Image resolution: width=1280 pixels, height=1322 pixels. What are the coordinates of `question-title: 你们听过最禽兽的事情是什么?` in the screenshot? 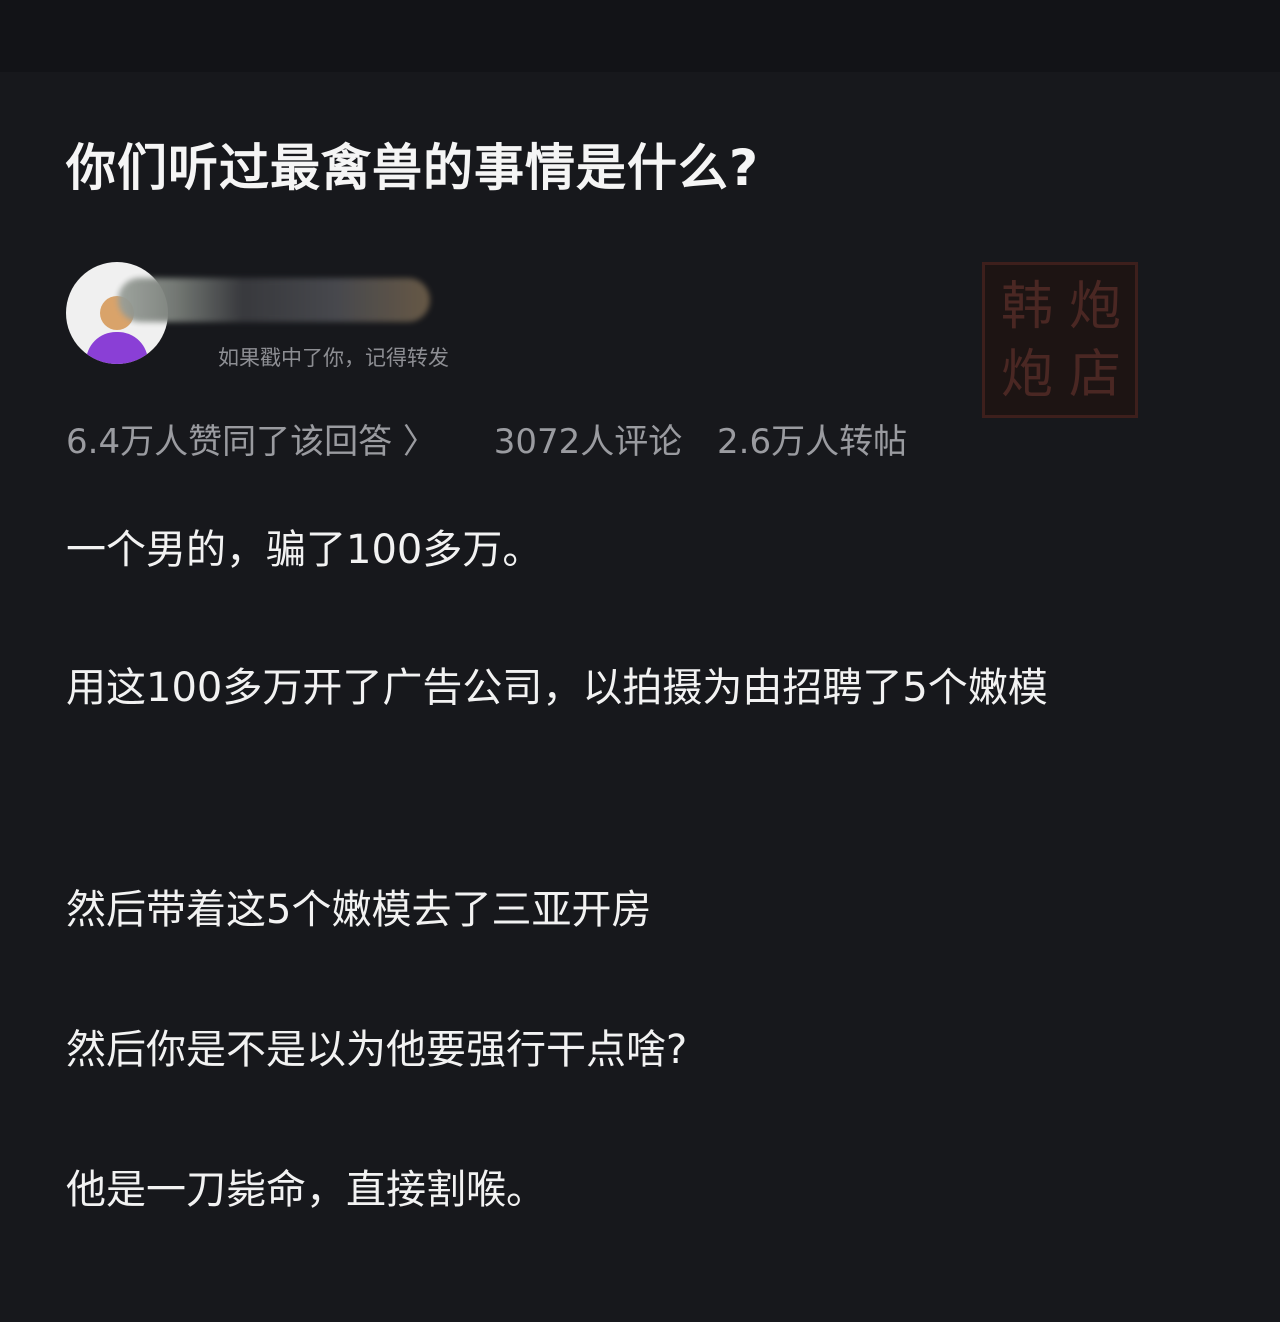 It's located at (412, 164).